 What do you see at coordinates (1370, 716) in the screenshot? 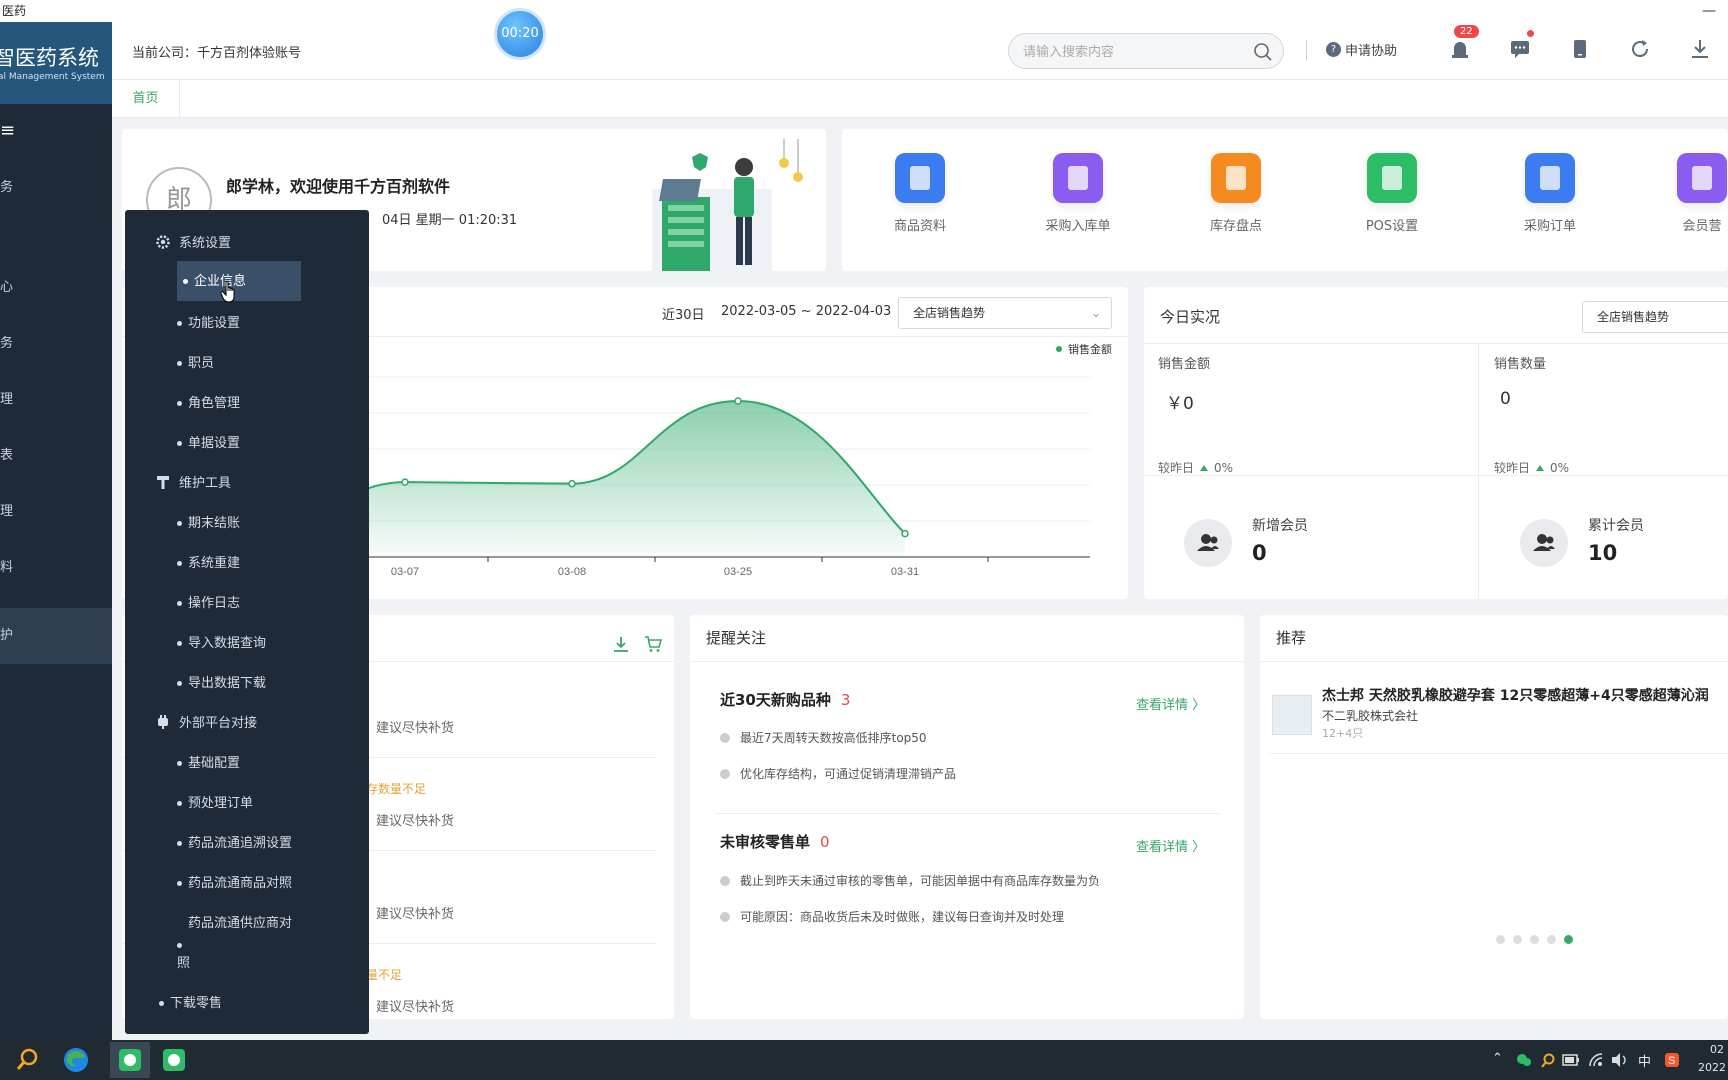
I see `product-maker: 不二乳胶株式会社` at bounding box center [1370, 716].